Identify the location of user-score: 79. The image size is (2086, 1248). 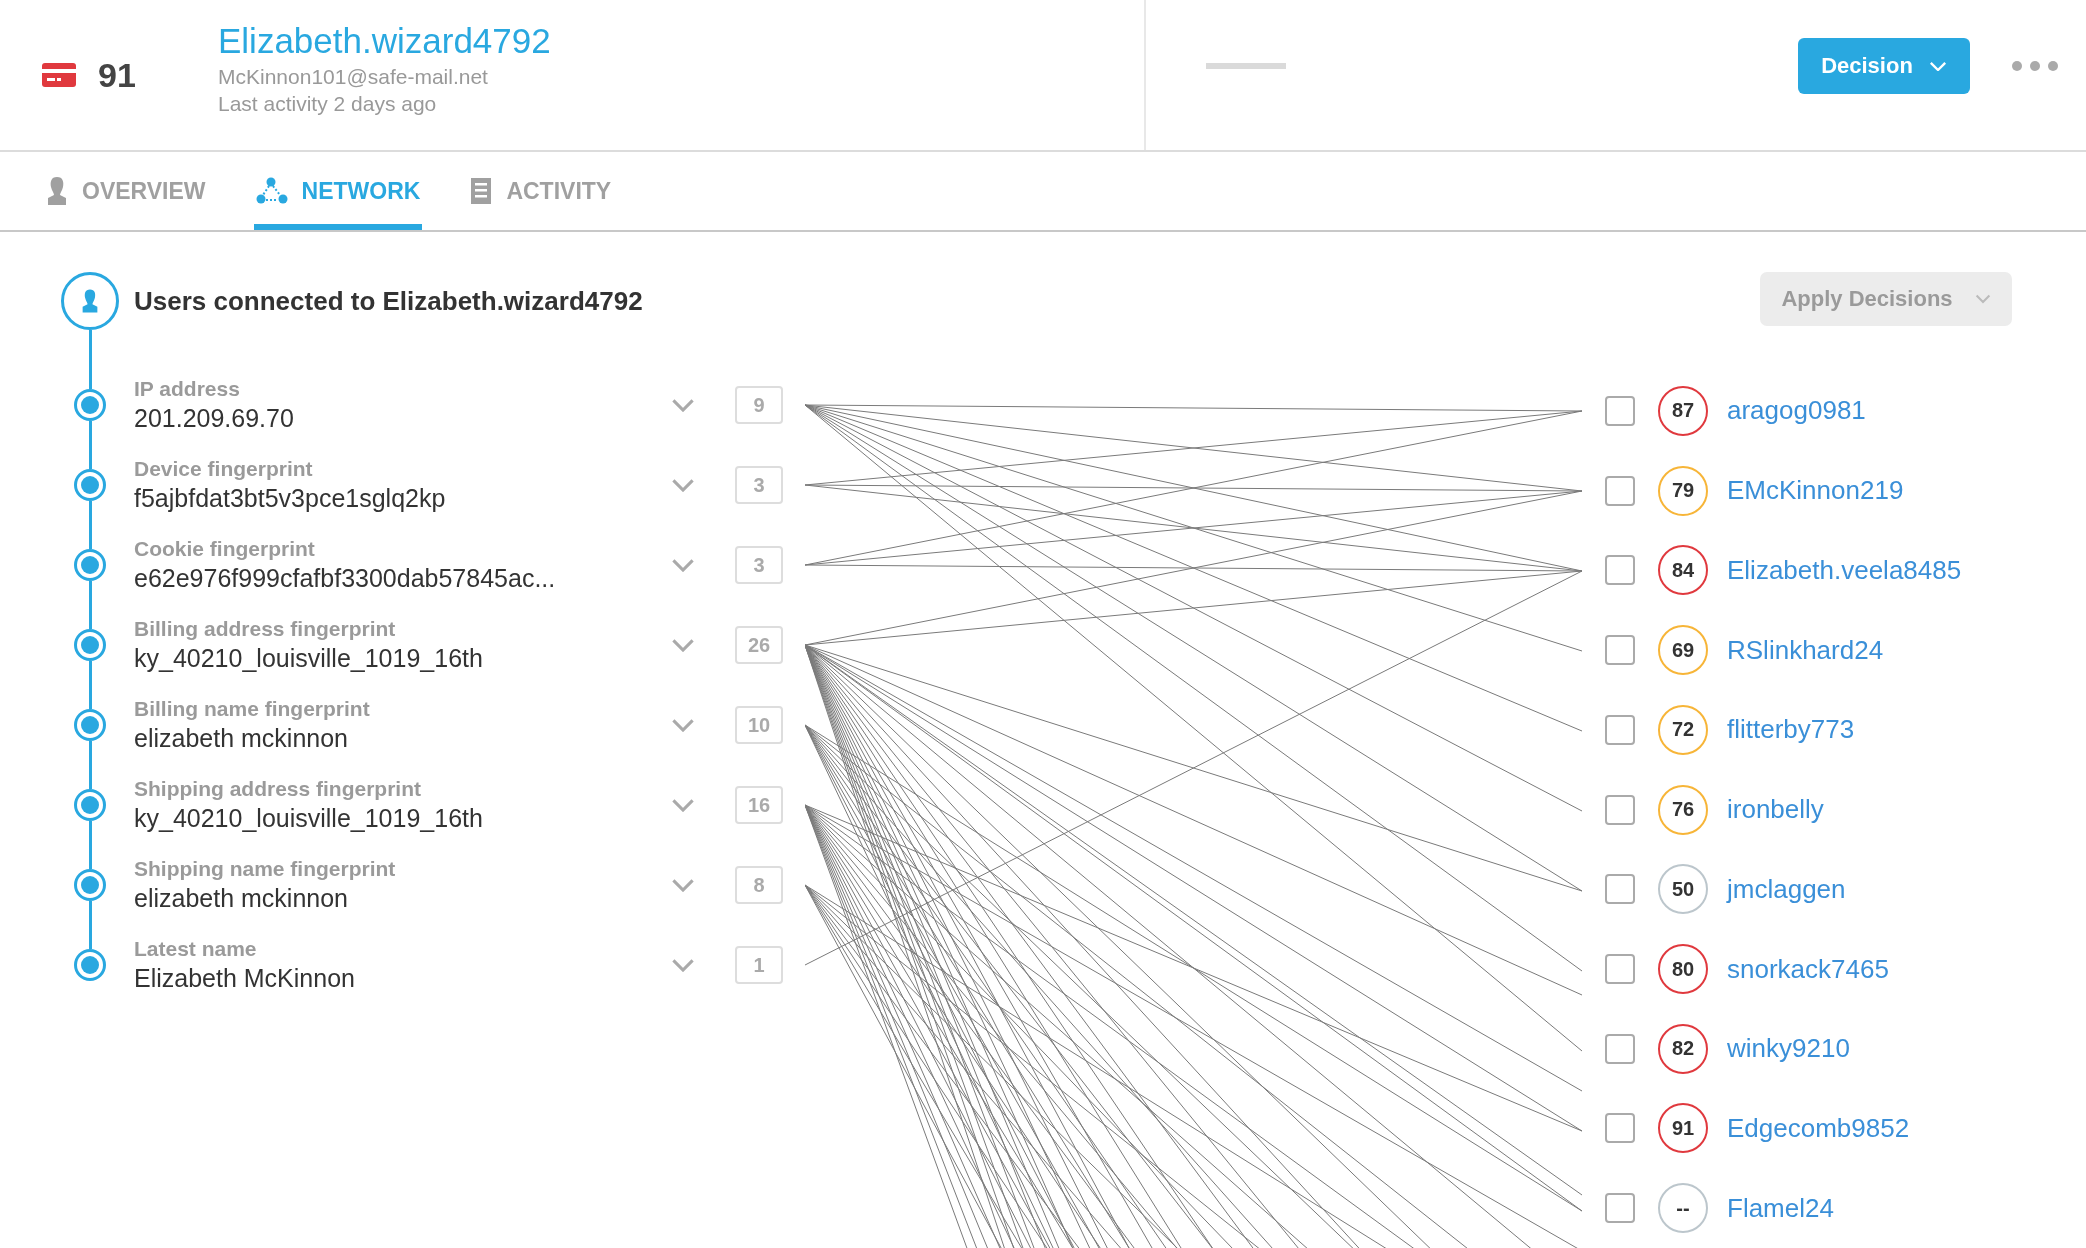
(1683, 490).